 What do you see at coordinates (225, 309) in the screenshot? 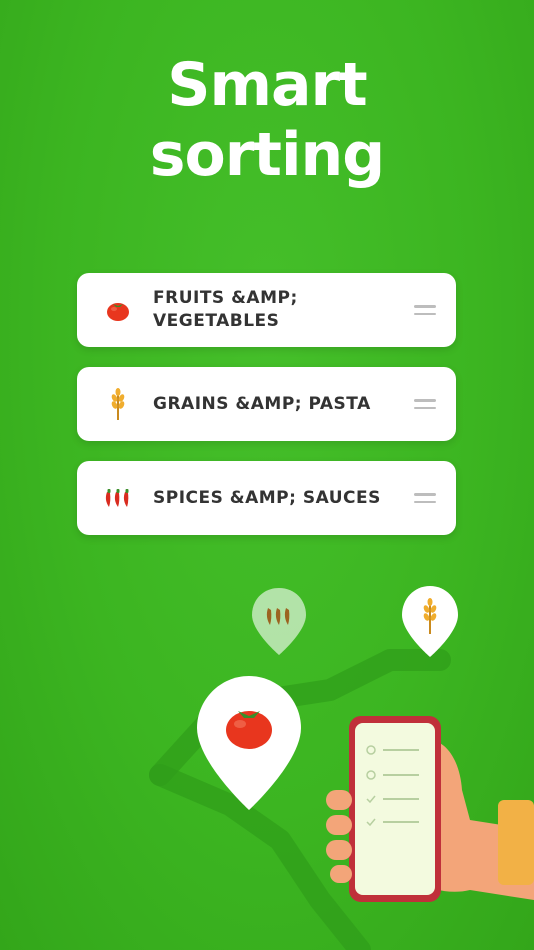
I see `category-label: FRUITS &AMP; VEGETABLES` at bounding box center [225, 309].